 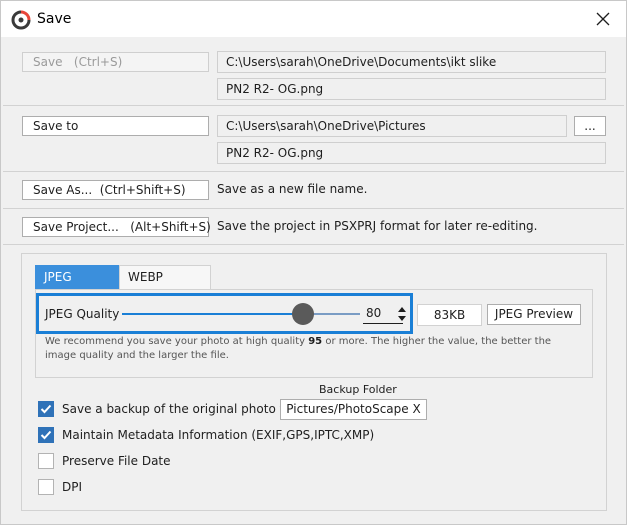 What do you see at coordinates (383, 323) in the screenshot?
I see `quality-value-underline` at bounding box center [383, 323].